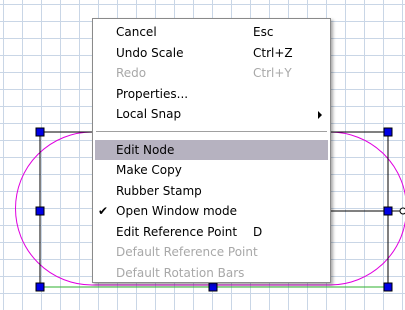  What do you see at coordinates (159, 190) in the screenshot?
I see `menu-item-label: Rubber Stamp` at bounding box center [159, 190].